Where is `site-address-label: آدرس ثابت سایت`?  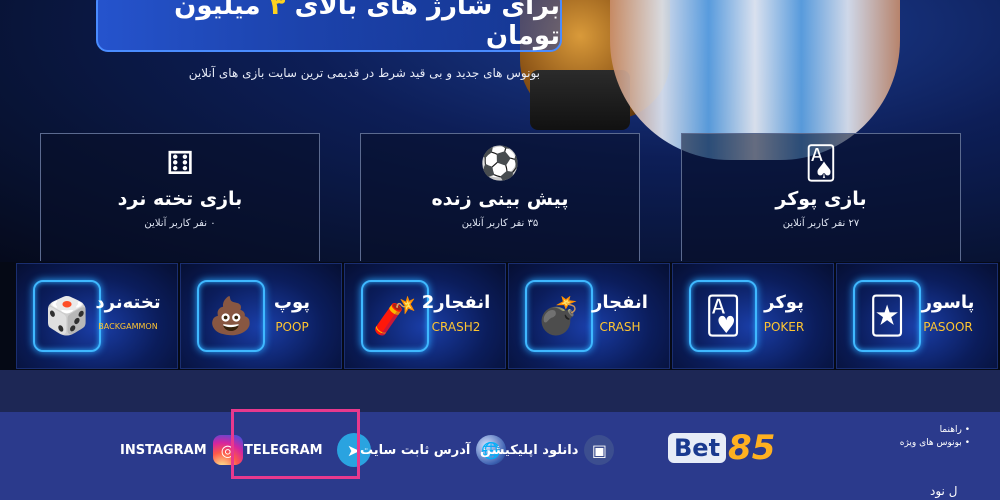 site-address-label: آدرس ثابت سایت is located at coordinates (415, 450).